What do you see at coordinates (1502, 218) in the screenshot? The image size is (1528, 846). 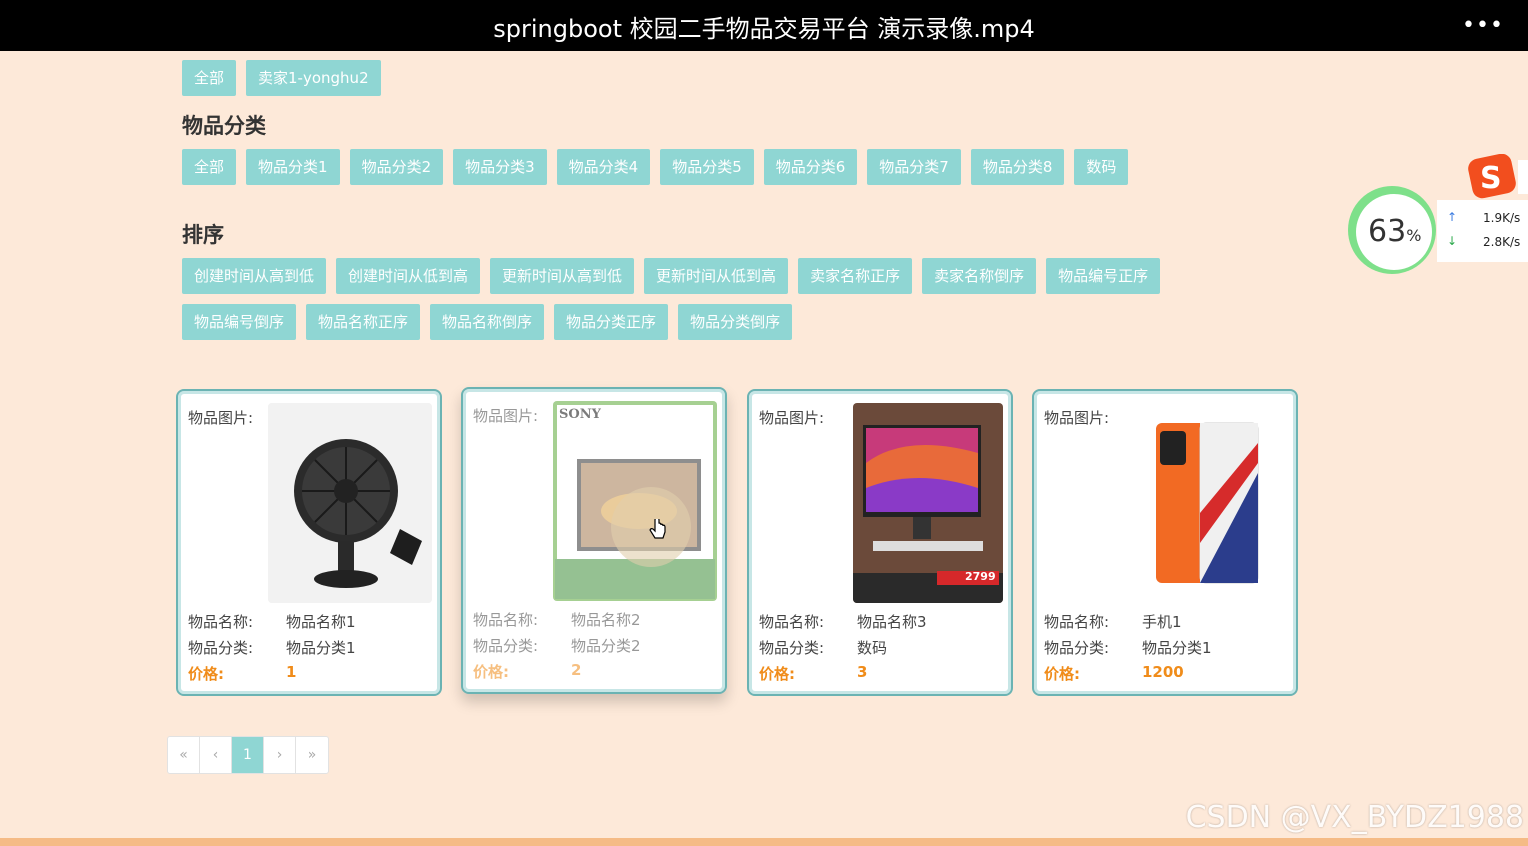 I see `upload-speed: 1.9K/s` at bounding box center [1502, 218].